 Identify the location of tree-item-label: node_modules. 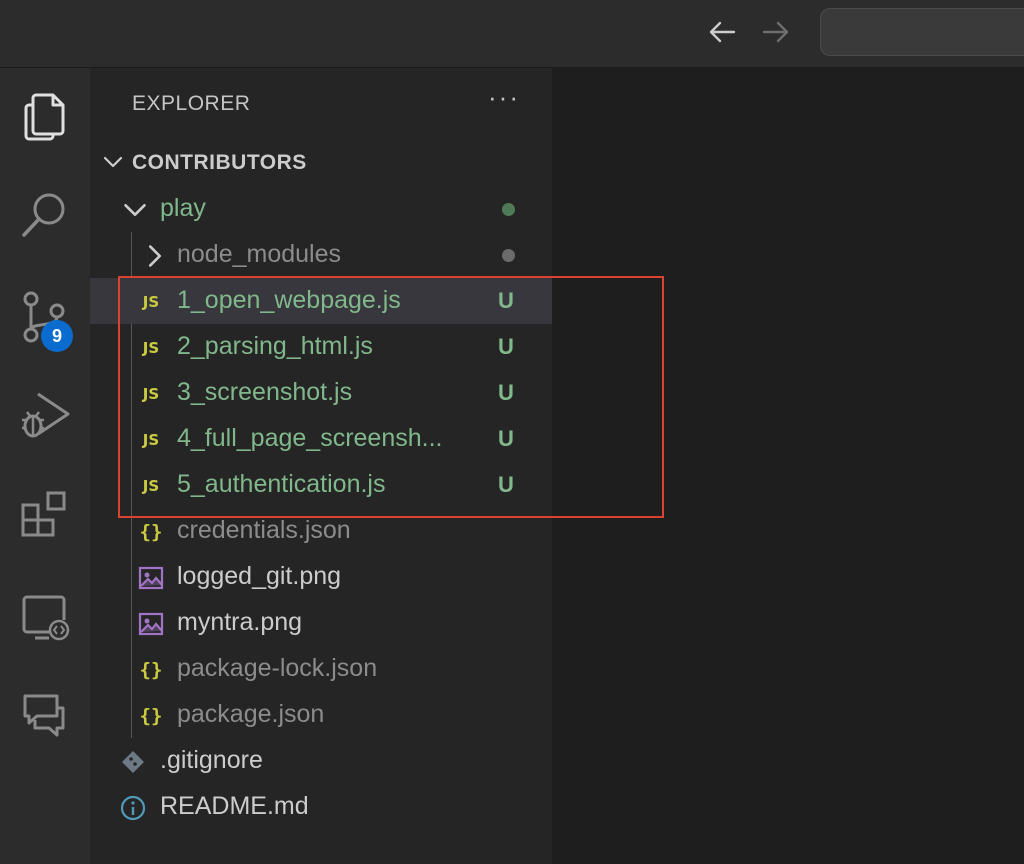
(259, 254).